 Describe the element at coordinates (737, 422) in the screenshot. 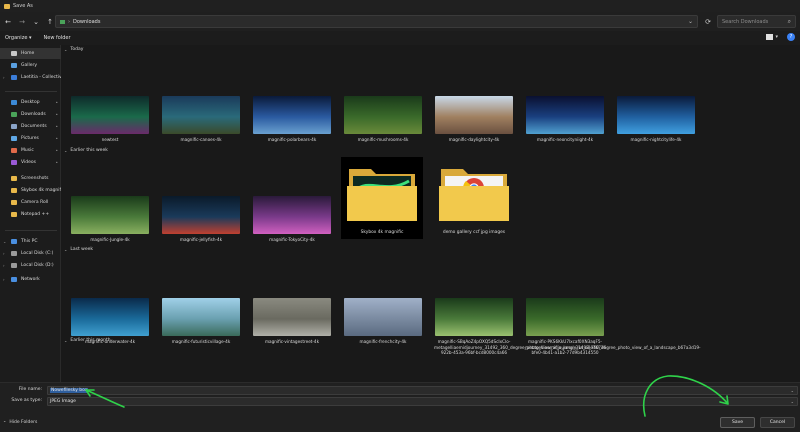

I see `save-button: Save` at that location.